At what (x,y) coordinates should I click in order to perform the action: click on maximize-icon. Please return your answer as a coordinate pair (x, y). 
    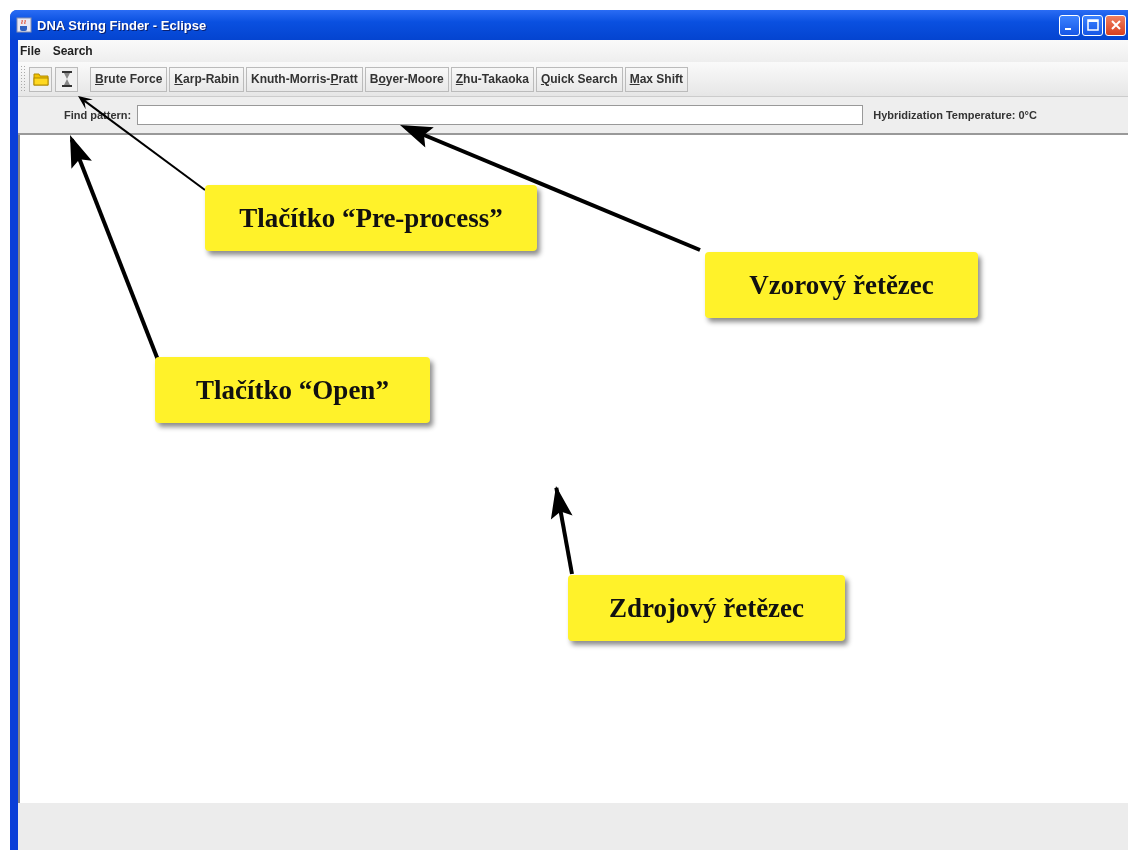
    Looking at the image, I should click on (1092, 25).